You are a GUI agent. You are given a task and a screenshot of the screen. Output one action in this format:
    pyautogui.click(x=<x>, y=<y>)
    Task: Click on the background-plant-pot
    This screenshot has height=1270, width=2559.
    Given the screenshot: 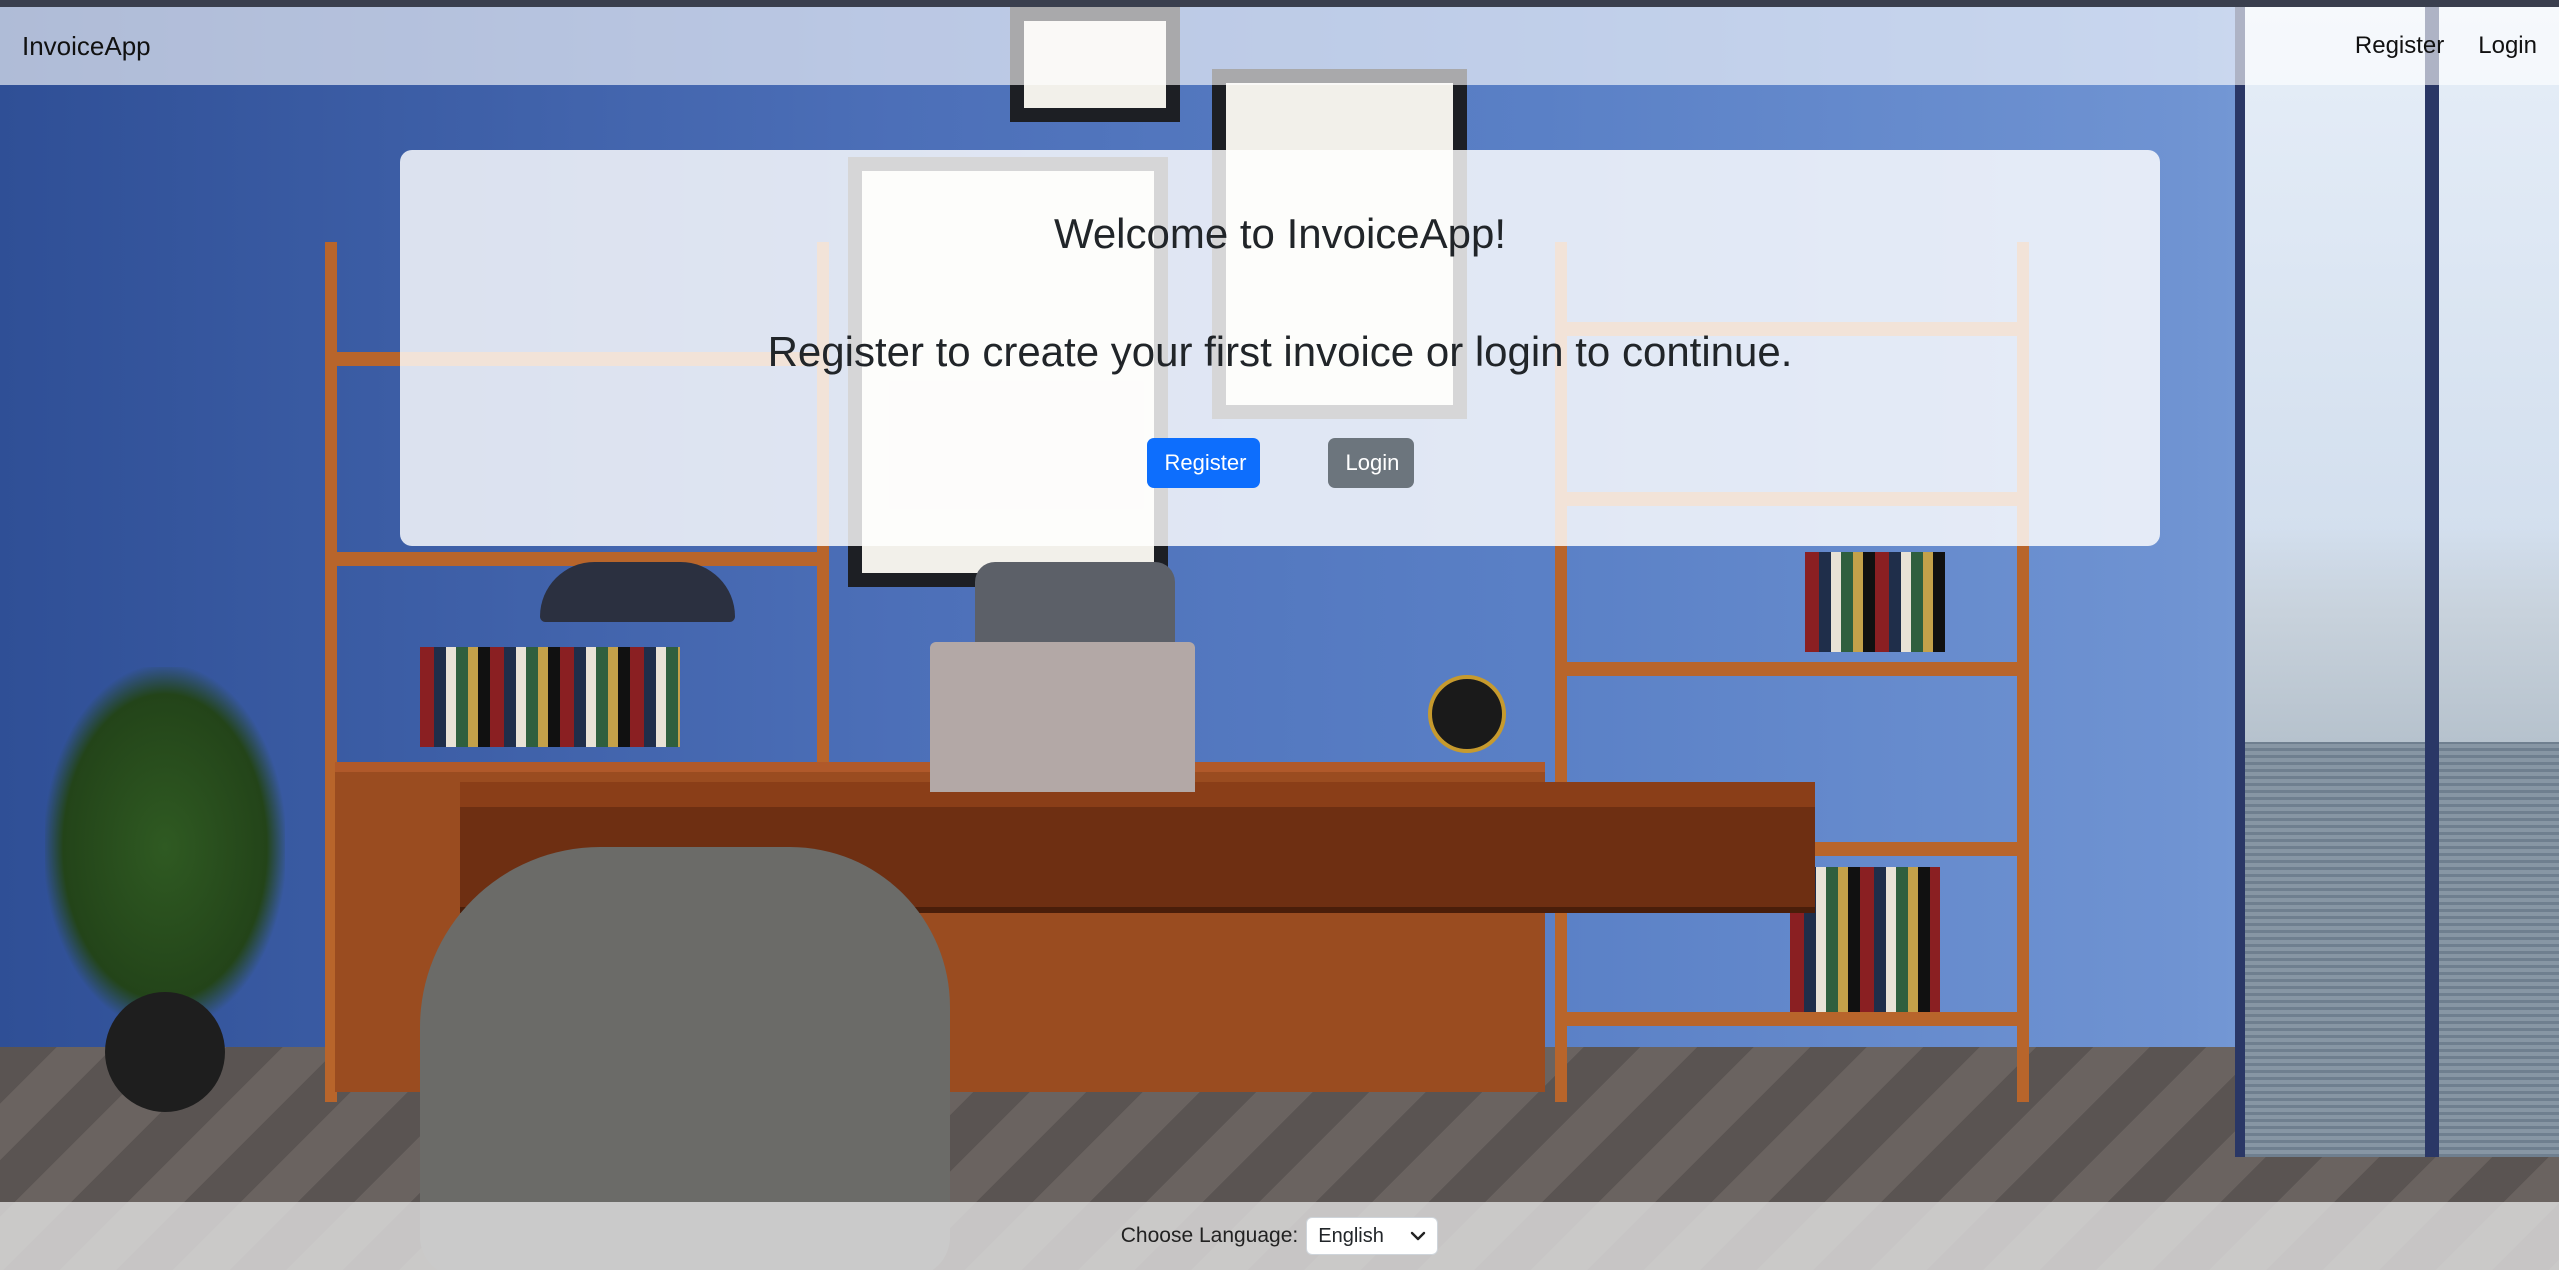 What is the action you would take?
    pyautogui.click(x=165, y=1052)
    